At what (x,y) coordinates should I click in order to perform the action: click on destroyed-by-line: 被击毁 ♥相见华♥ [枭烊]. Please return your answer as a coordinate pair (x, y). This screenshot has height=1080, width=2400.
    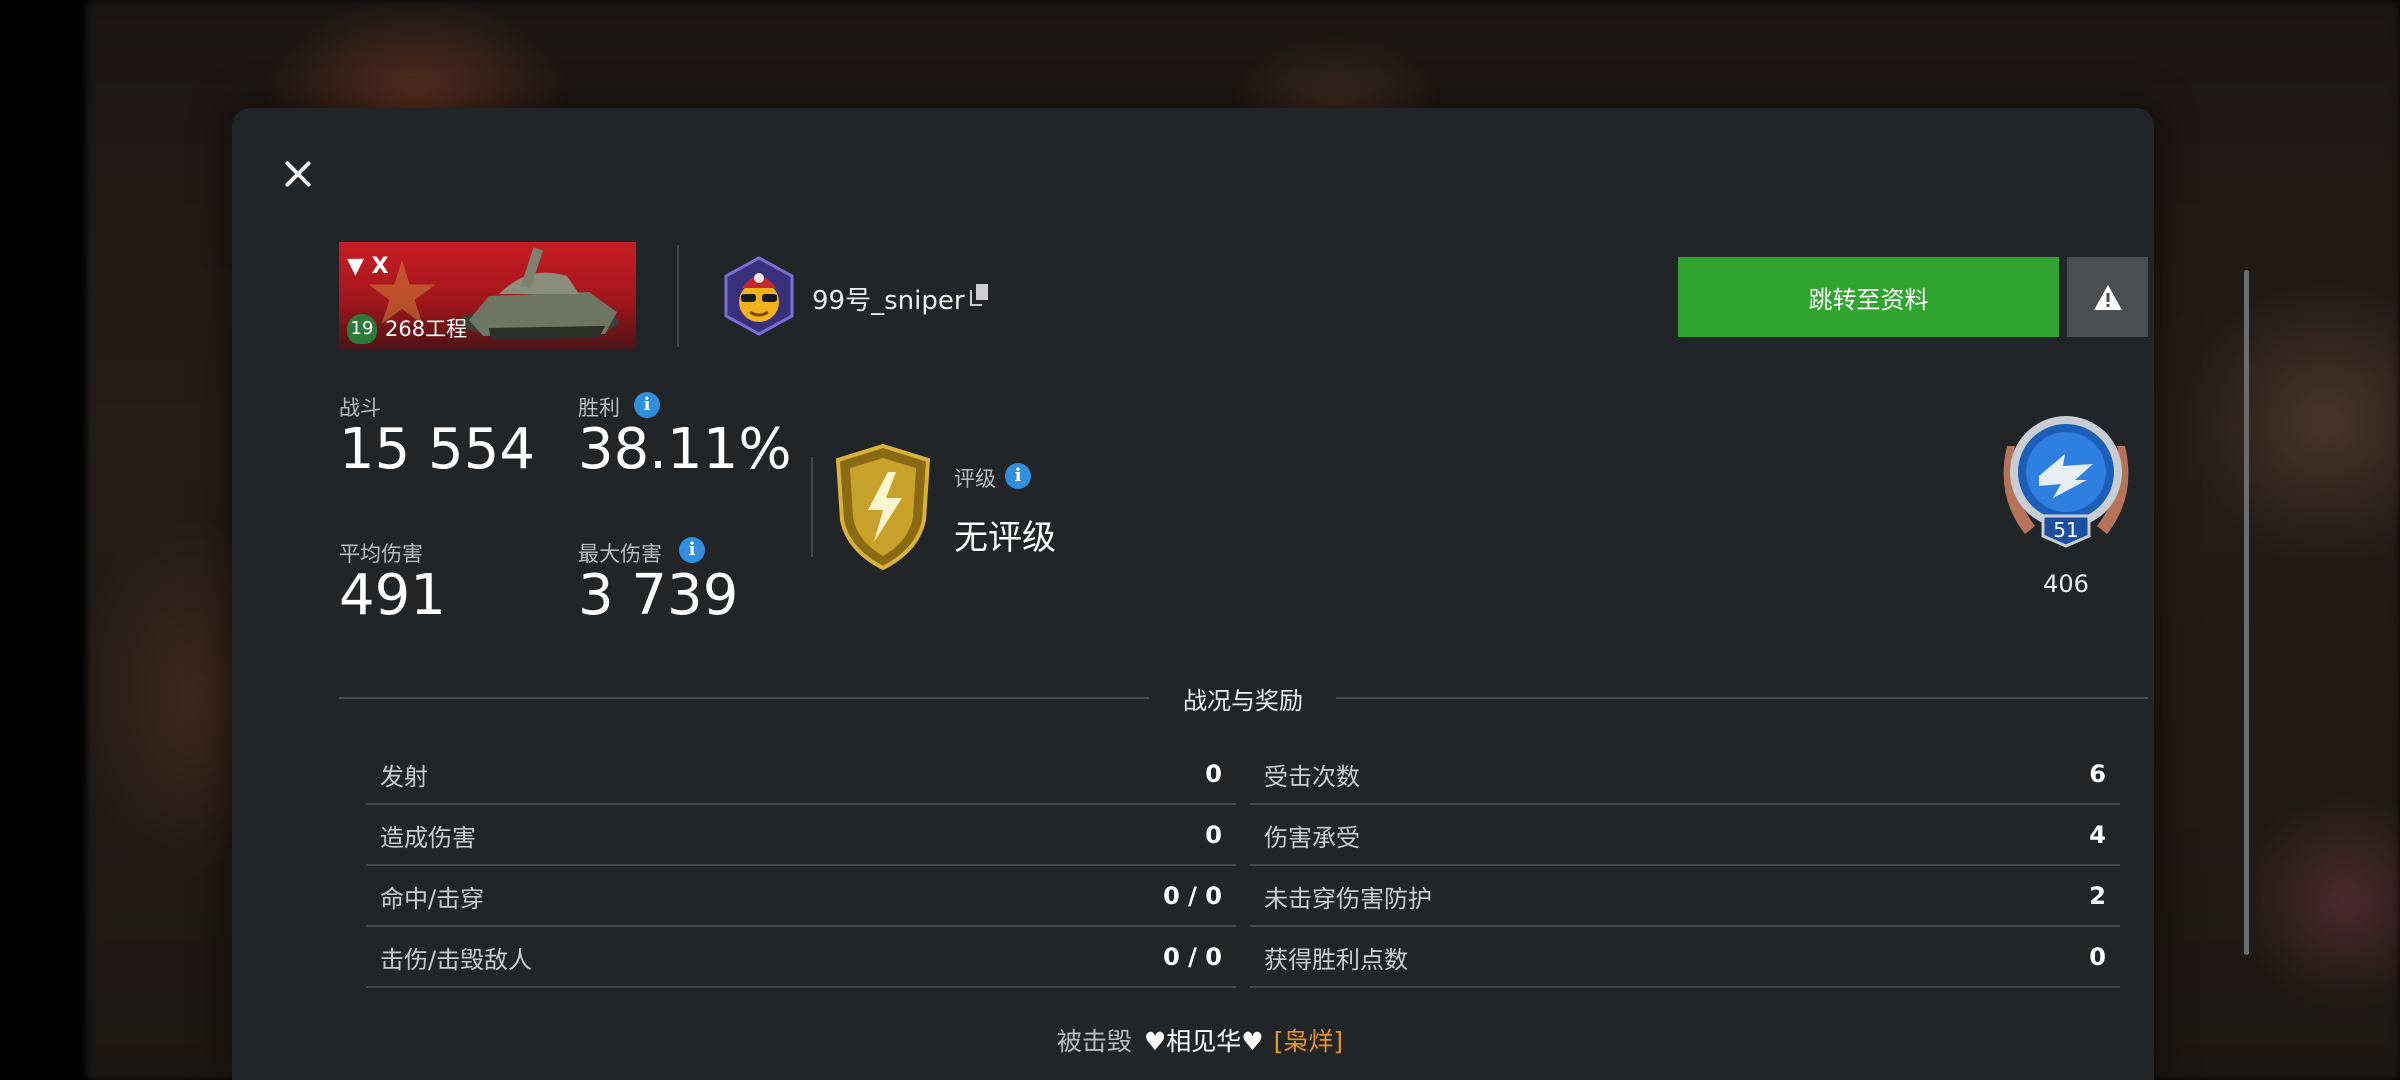
    Looking at the image, I should click on (1200, 1040).